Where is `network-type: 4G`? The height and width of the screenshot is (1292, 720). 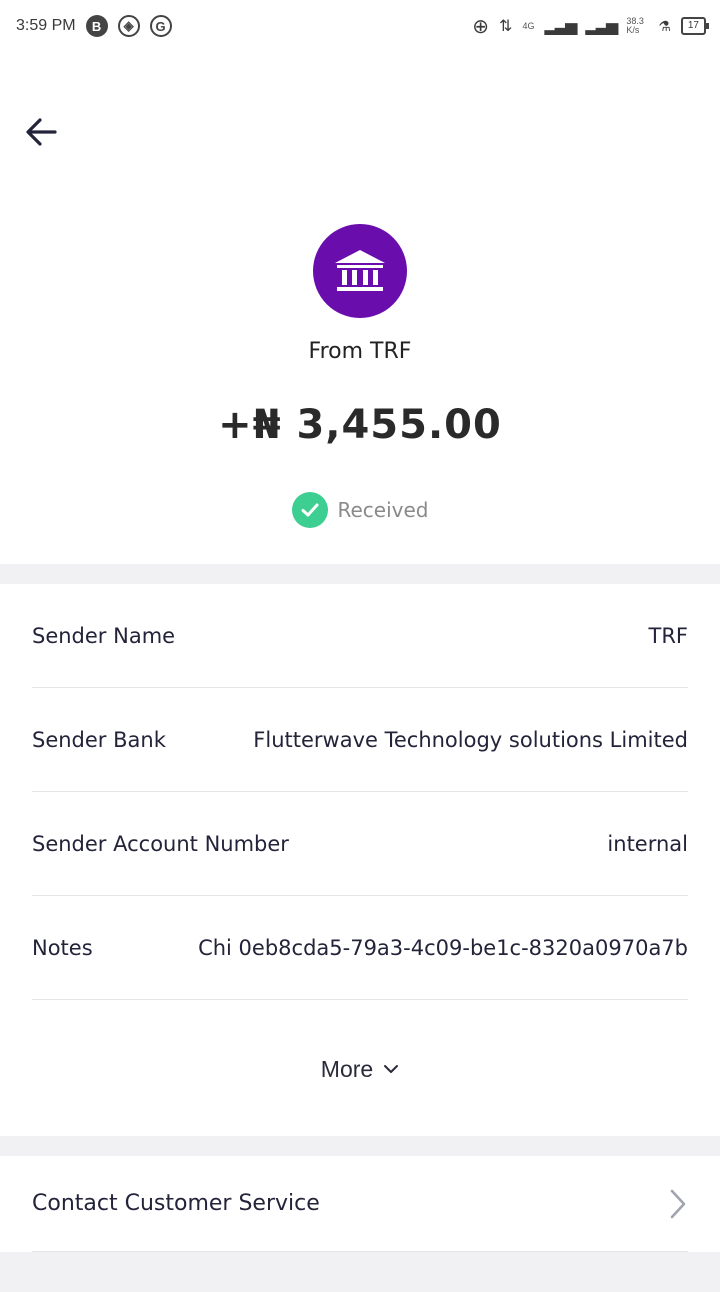 network-type: 4G is located at coordinates (528, 25).